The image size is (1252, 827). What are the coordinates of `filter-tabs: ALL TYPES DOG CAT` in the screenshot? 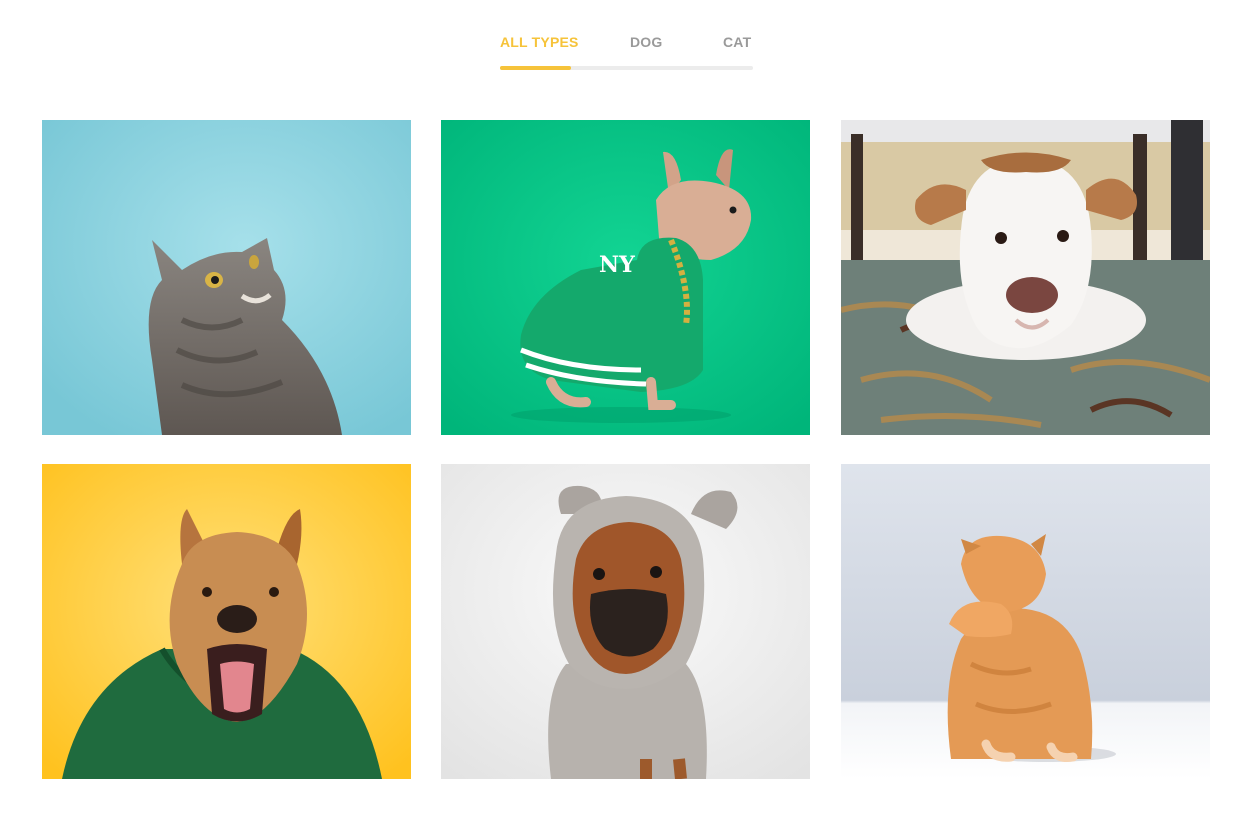 It's located at (626, 54).